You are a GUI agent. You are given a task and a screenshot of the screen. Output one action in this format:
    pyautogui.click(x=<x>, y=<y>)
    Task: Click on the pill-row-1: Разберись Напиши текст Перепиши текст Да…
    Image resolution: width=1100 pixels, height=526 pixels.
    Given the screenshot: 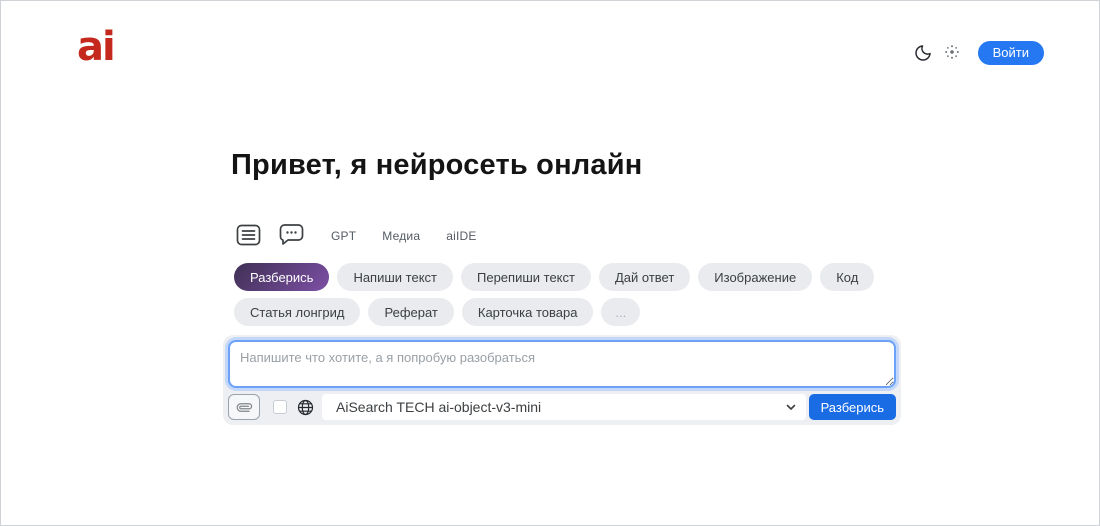 What is the action you would take?
    pyautogui.click(x=567, y=277)
    